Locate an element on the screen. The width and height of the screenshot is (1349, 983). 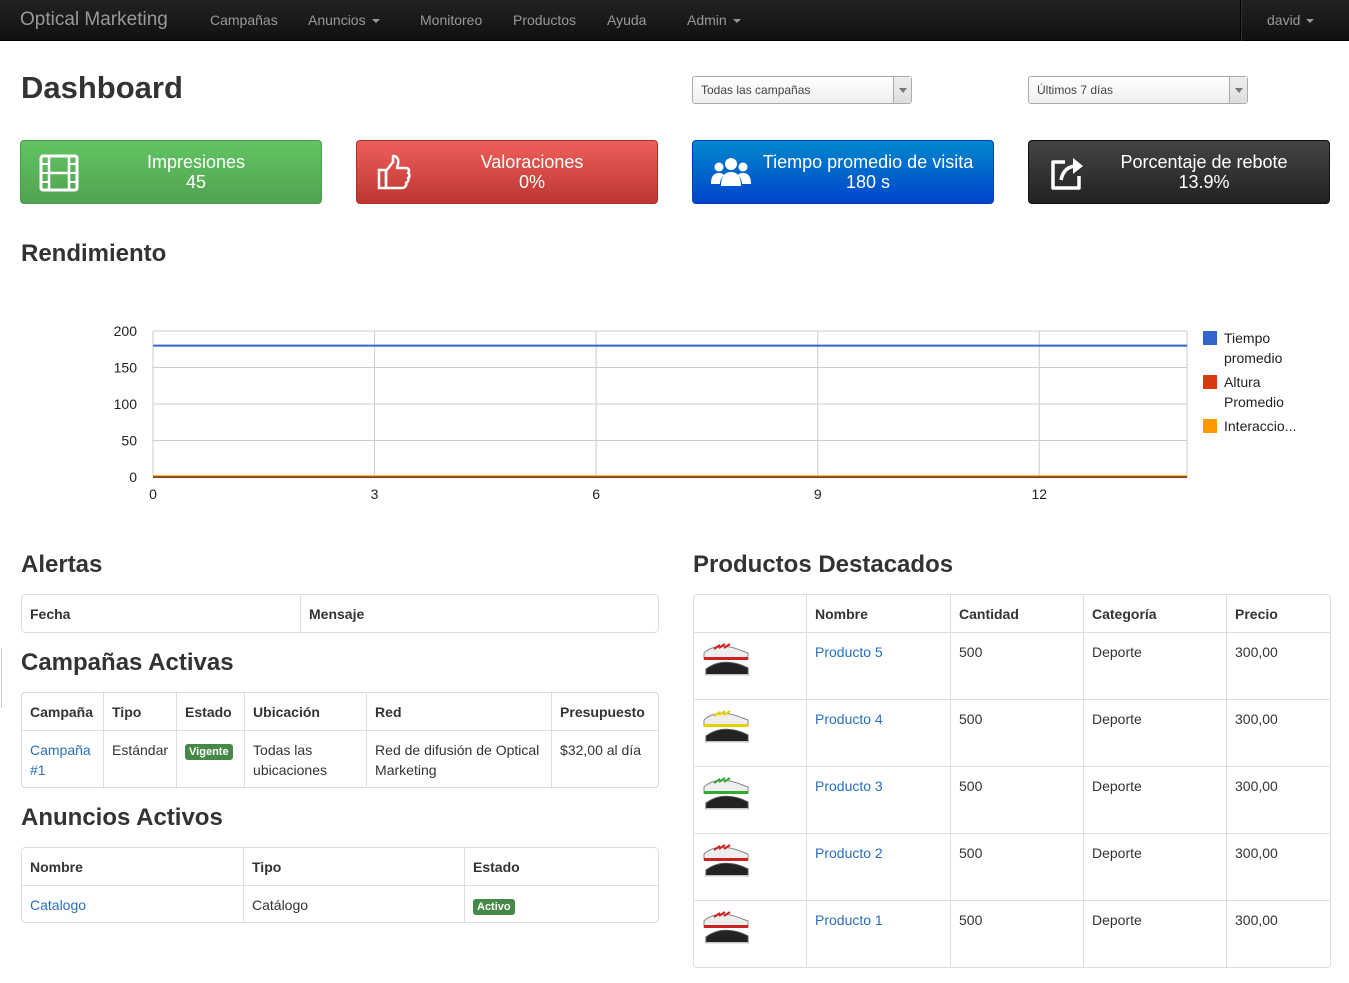
user-menu-dropdown: david is located at coordinates (1291, 20).